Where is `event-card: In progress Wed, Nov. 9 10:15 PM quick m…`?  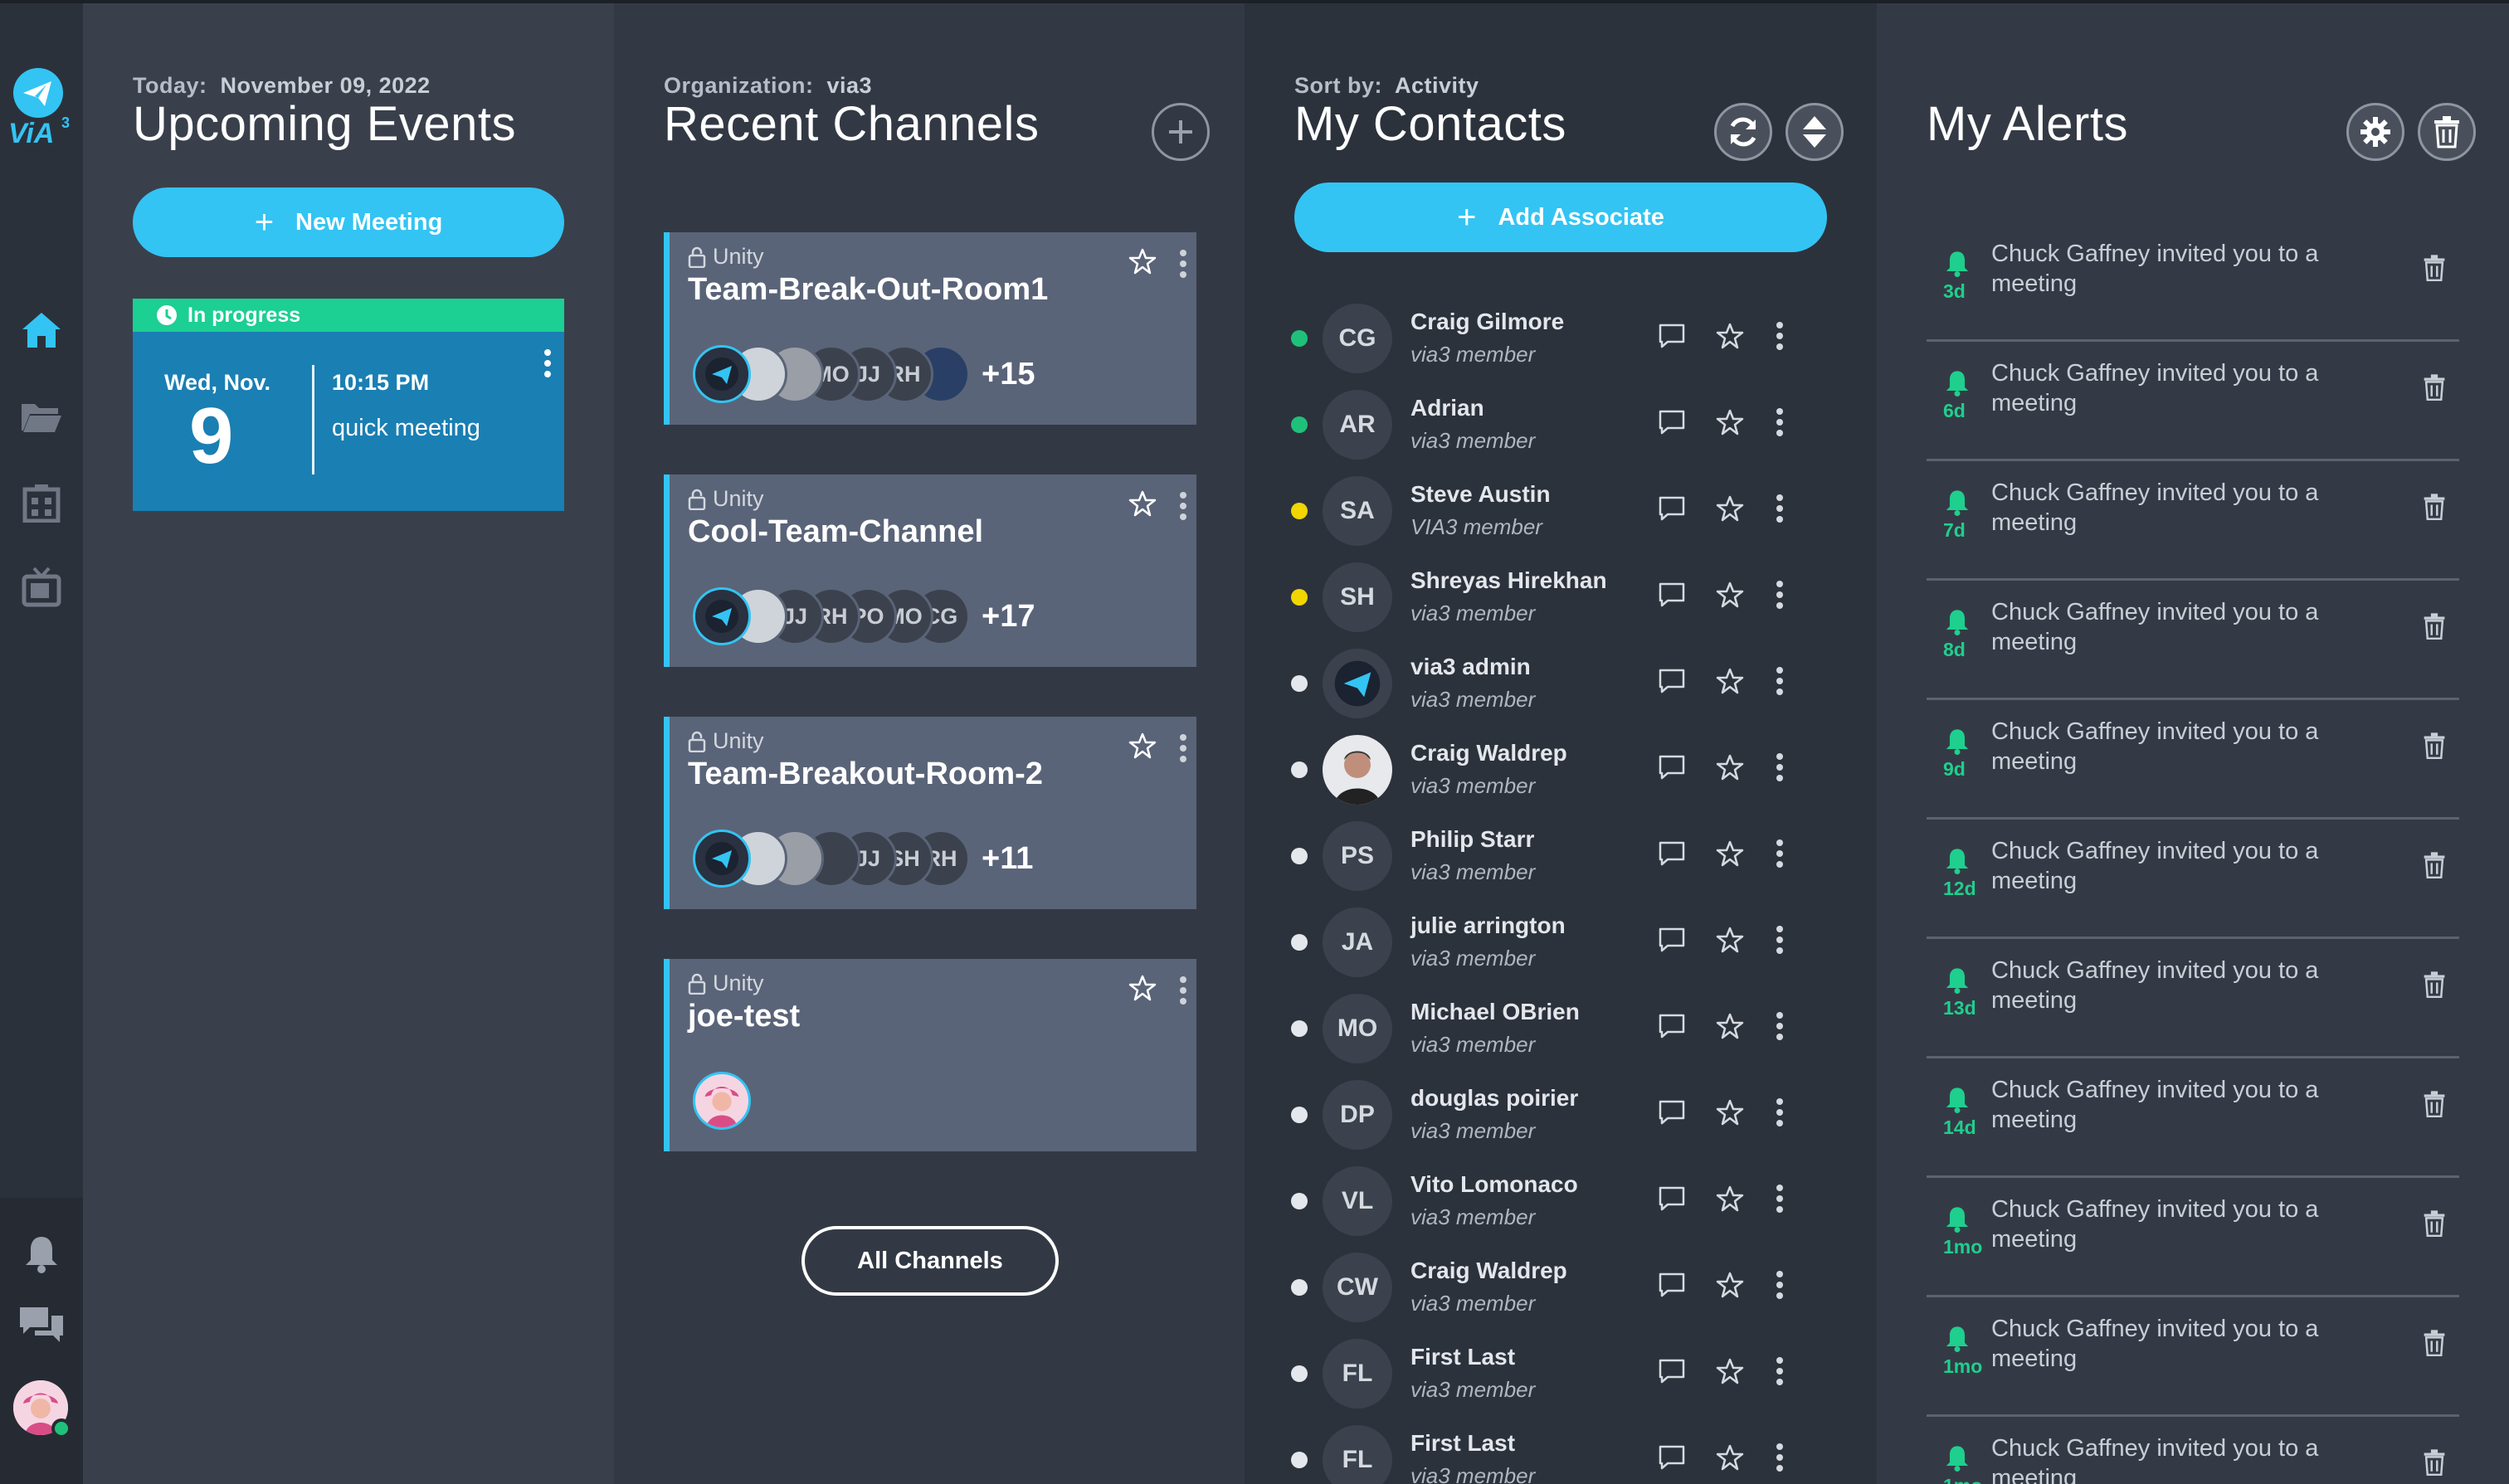
event-card: In progress Wed, Nov. 9 10:15 PM quick m… is located at coordinates (348, 405).